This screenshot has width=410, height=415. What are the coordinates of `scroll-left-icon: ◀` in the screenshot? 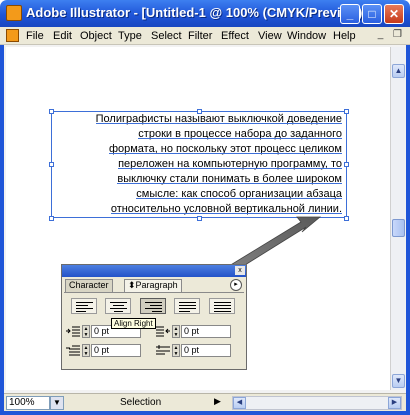 It's located at (239, 403).